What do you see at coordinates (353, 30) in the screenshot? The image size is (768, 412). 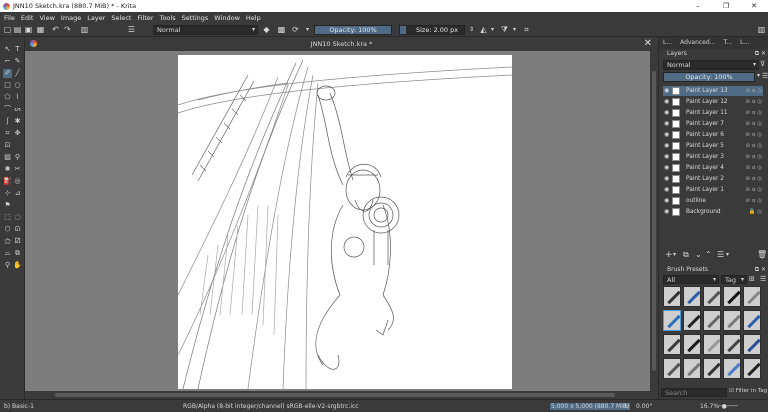 I see `opacity-slider: Opacity: 100%` at bounding box center [353, 30].